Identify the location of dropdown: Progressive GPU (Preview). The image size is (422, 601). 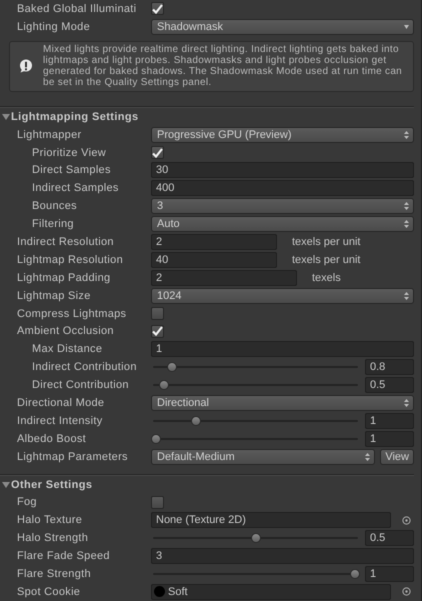
(282, 134).